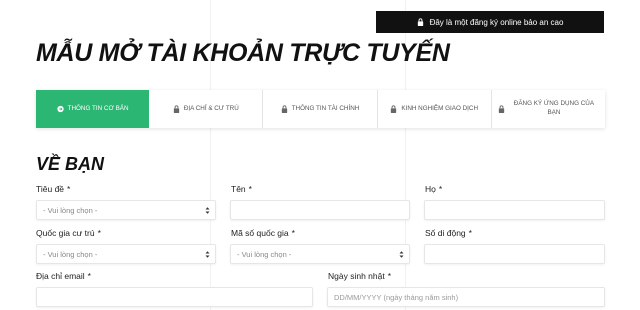 Image resolution: width=640 pixels, height=310 pixels. I want to click on tab-trading-experience: KINH NGHIỆM GIAO DỊCH, so click(435, 109).